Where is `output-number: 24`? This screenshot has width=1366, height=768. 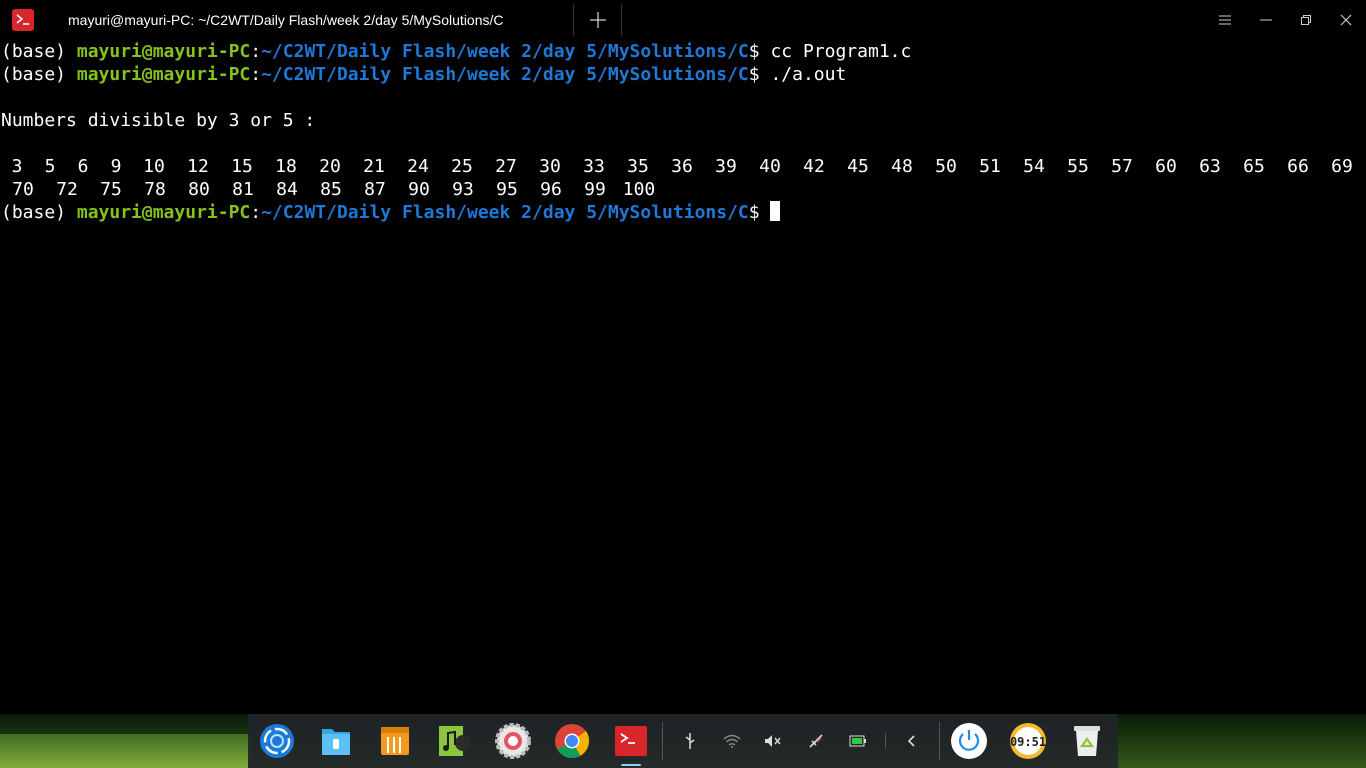
output-number: 24 is located at coordinates (418, 166).